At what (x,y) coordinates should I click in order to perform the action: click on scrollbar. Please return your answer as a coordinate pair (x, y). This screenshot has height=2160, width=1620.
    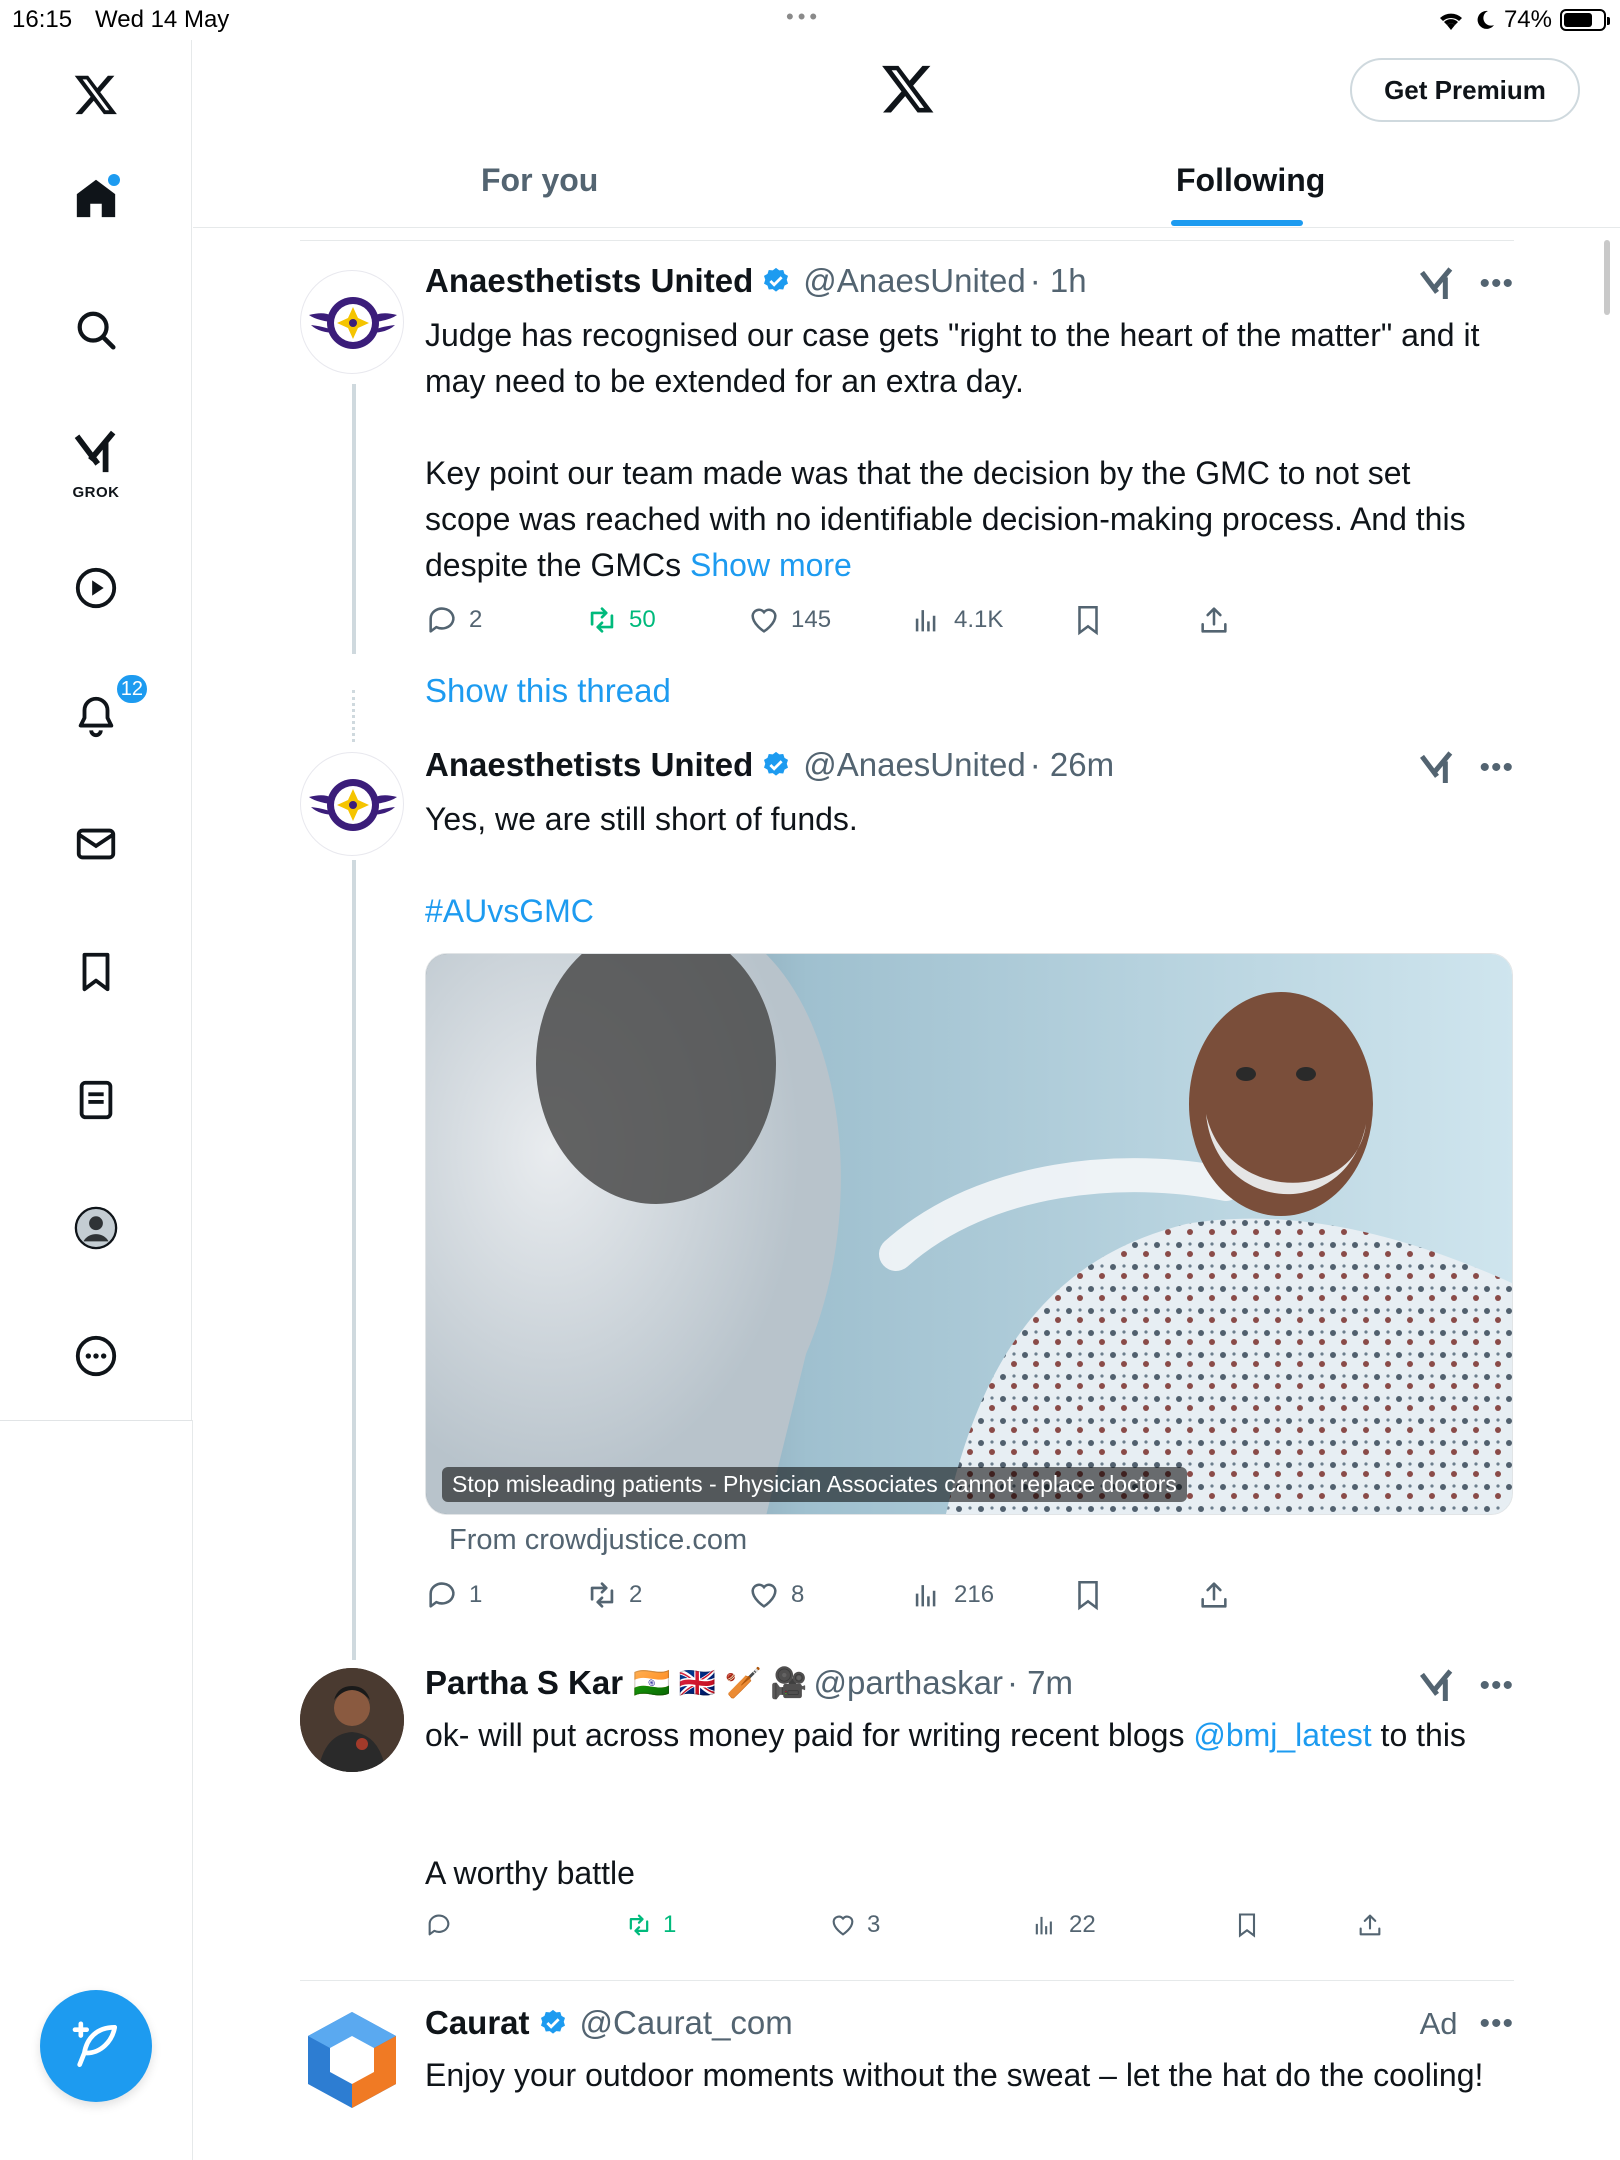
    Looking at the image, I should click on (1607, 277).